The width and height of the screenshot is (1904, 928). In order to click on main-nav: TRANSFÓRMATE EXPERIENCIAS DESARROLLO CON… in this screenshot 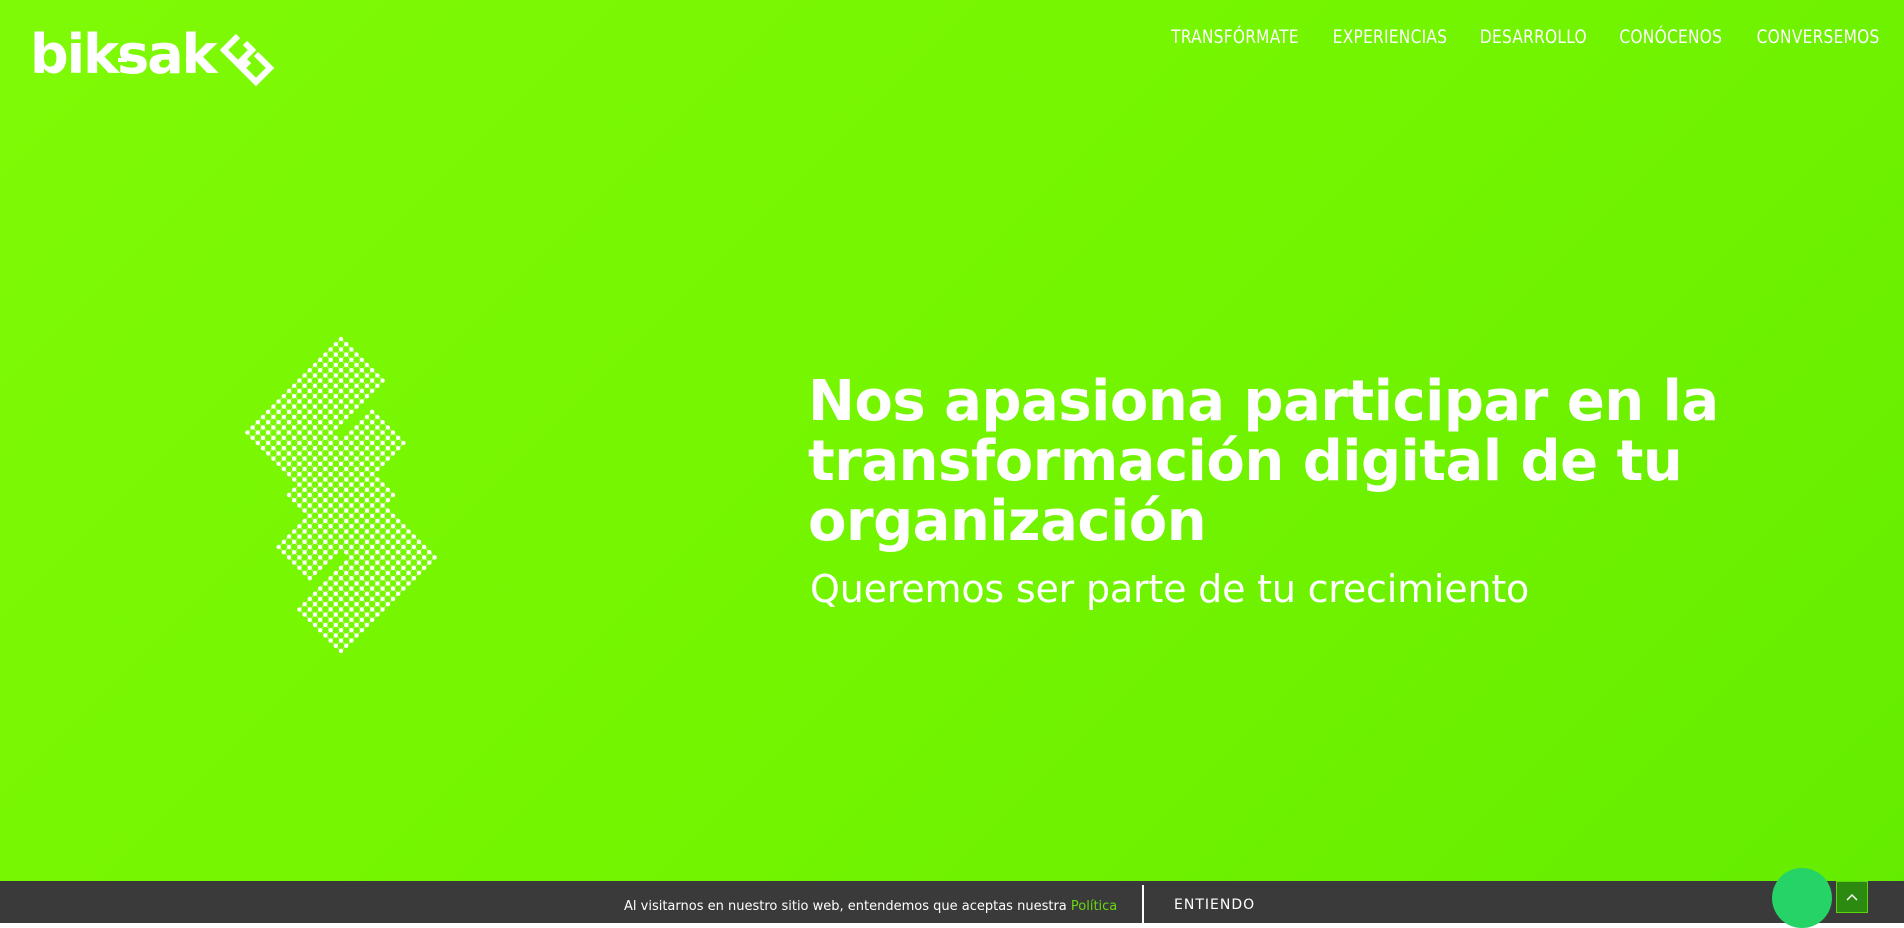, I will do `click(1518, 37)`.